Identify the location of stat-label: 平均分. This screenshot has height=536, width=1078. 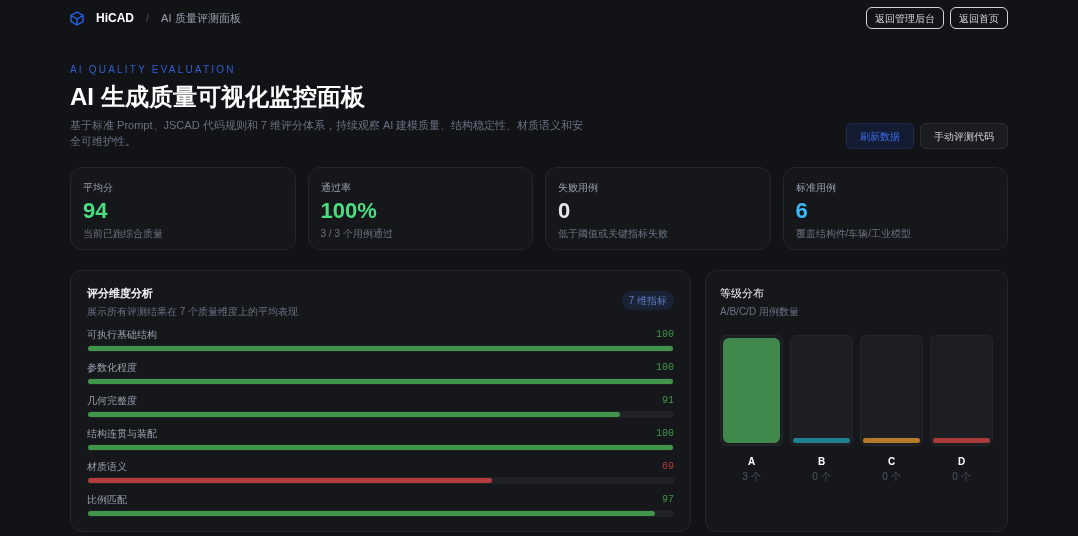
(98, 188).